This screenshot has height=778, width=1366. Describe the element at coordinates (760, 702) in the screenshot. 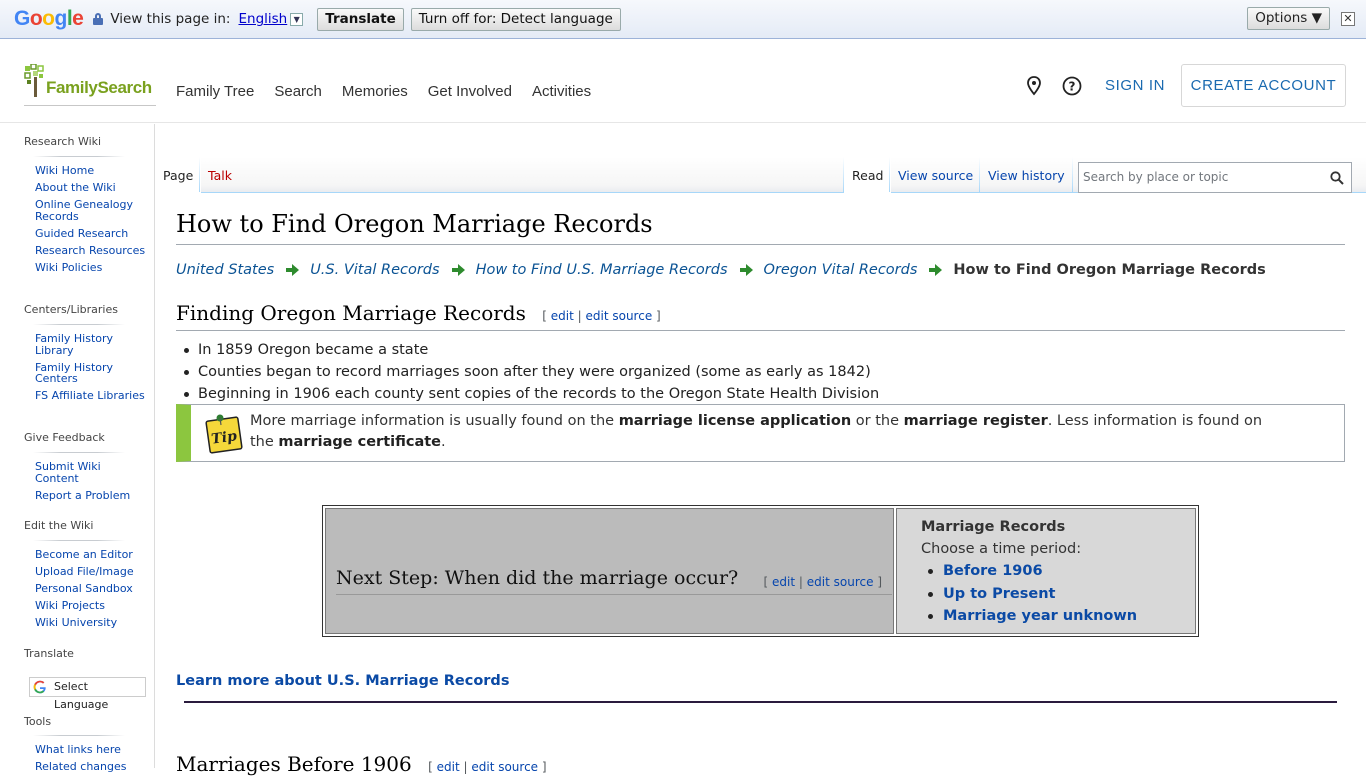

I see `section-divider` at that location.